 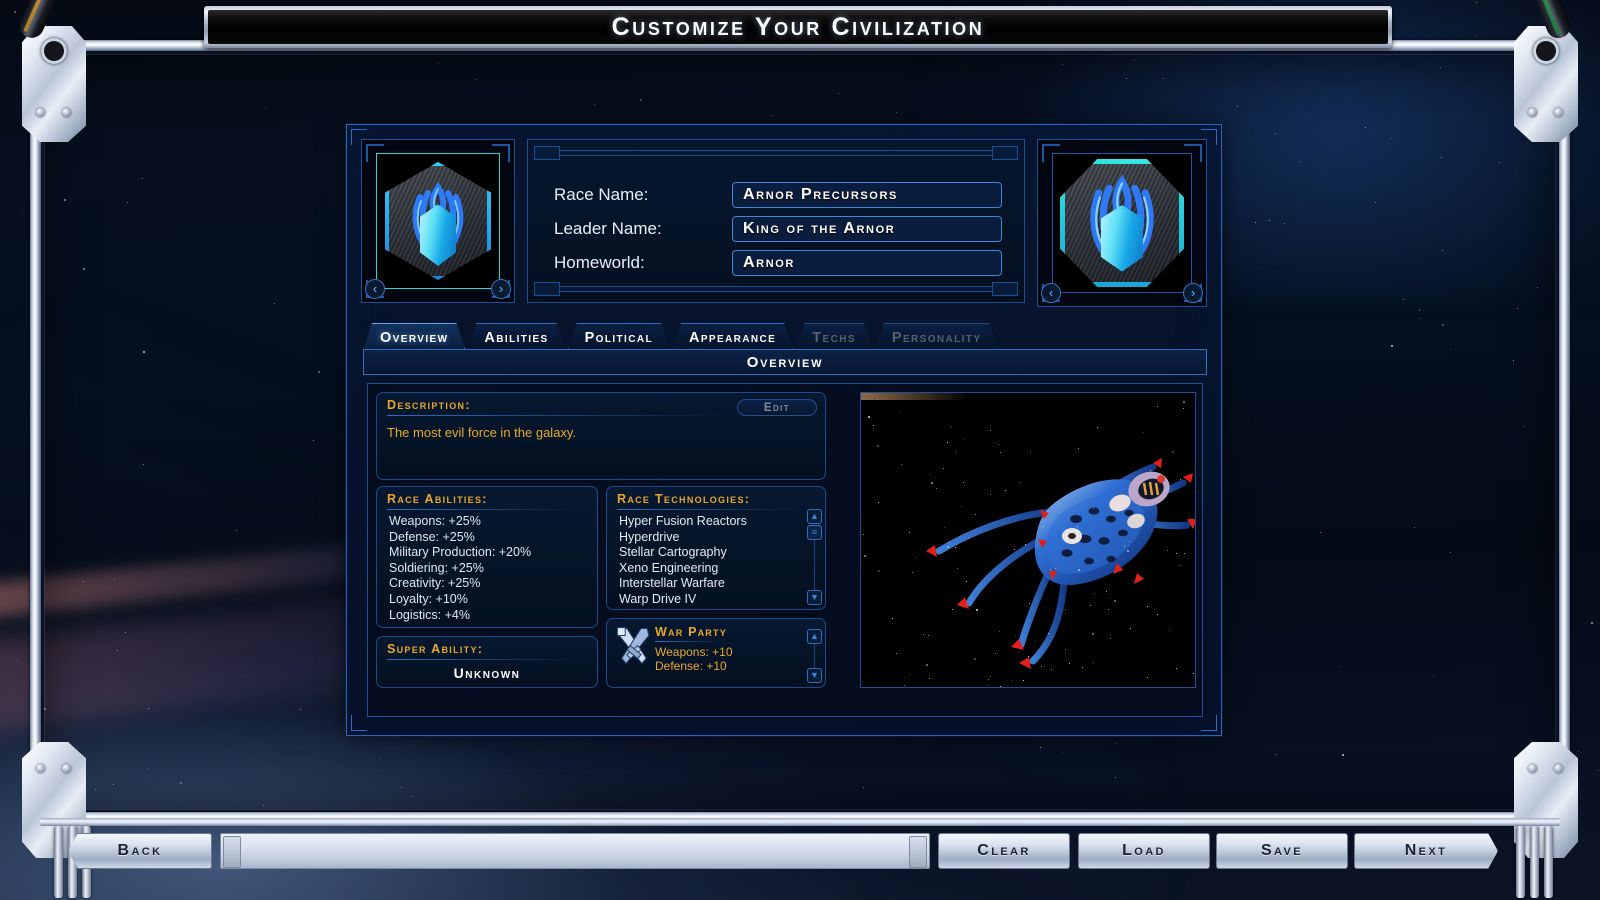 I want to click on war-party-defense: Defense: +10, so click(x=691, y=666).